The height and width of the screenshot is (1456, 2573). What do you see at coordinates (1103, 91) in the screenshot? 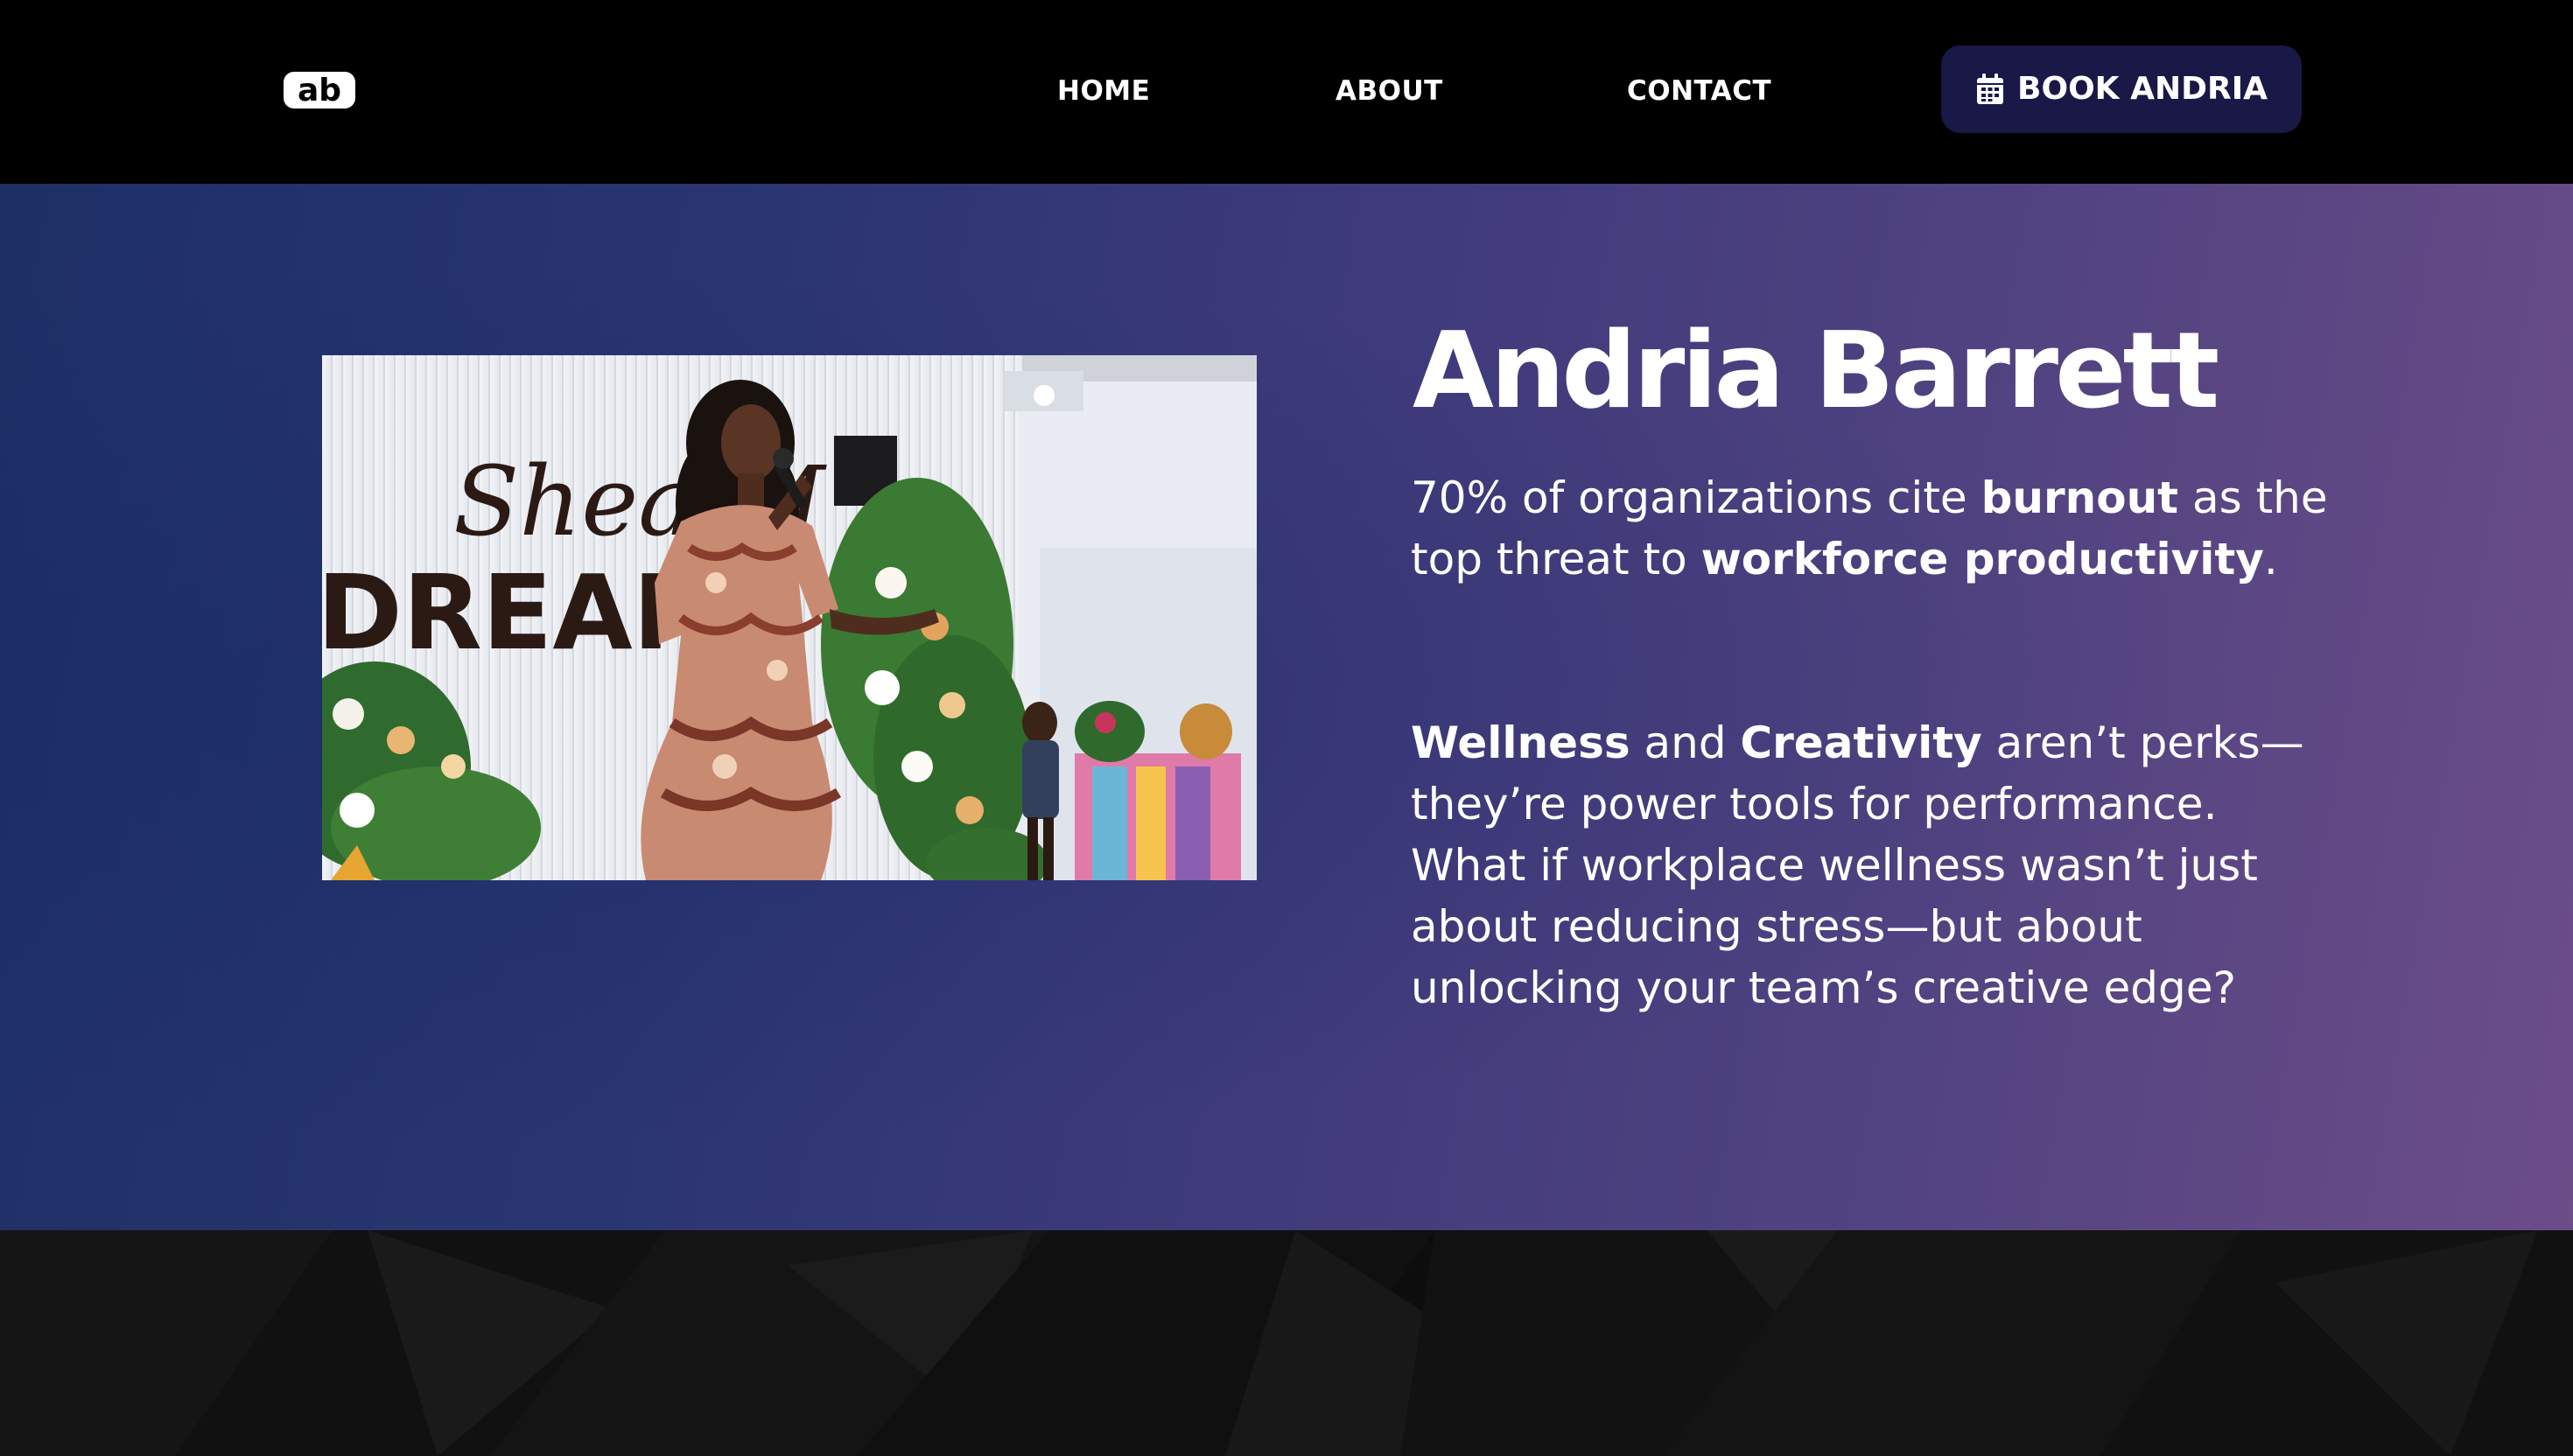
I see `nav-home: HOME` at bounding box center [1103, 91].